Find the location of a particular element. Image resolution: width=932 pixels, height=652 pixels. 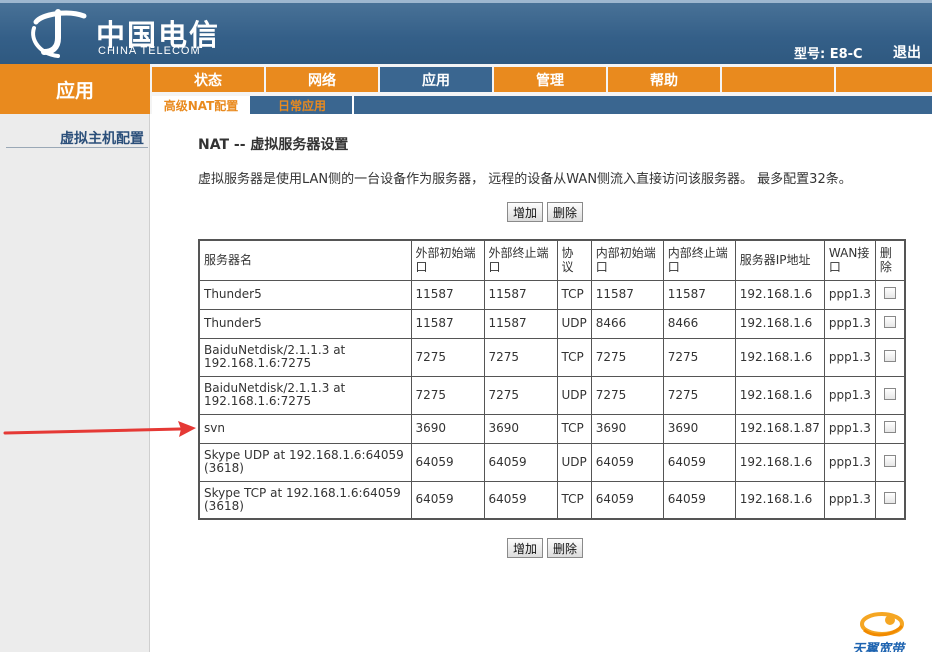

add-button-top: 增加 is located at coordinates (525, 212).